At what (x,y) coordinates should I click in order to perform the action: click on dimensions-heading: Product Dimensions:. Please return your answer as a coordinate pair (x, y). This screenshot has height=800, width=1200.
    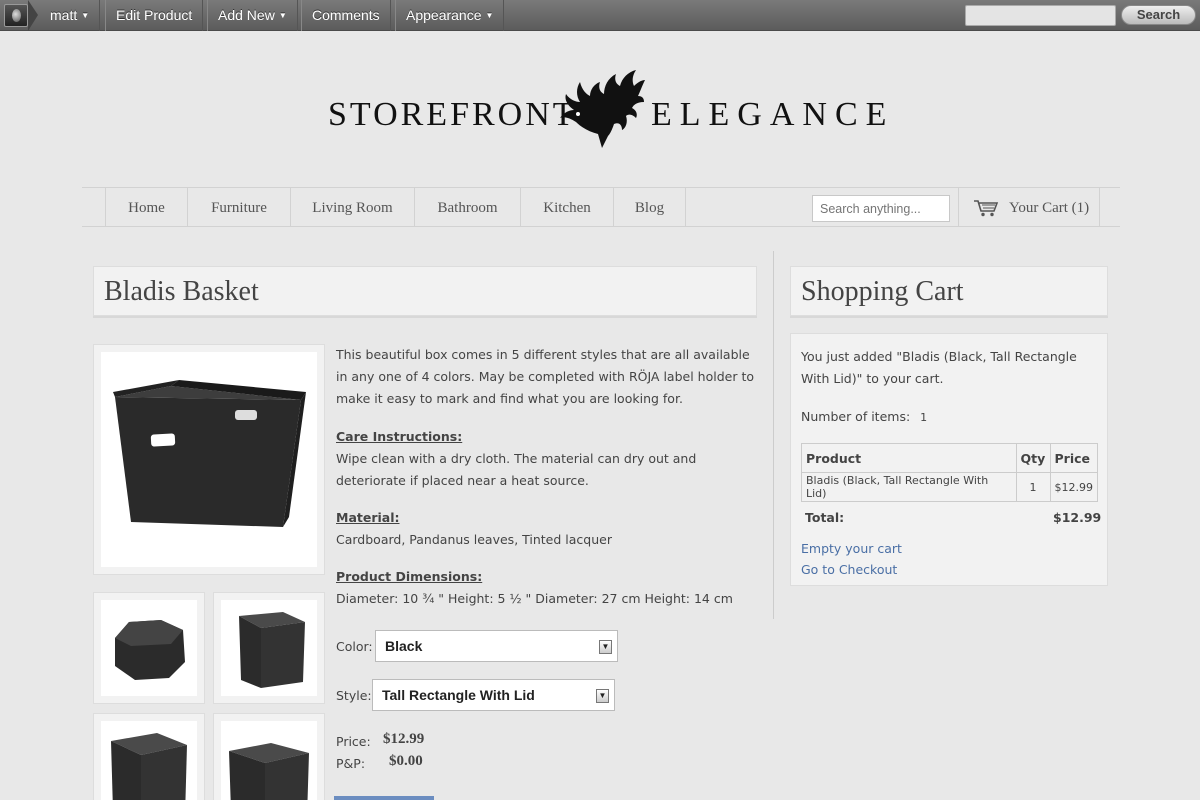
    Looking at the image, I should click on (409, 576).